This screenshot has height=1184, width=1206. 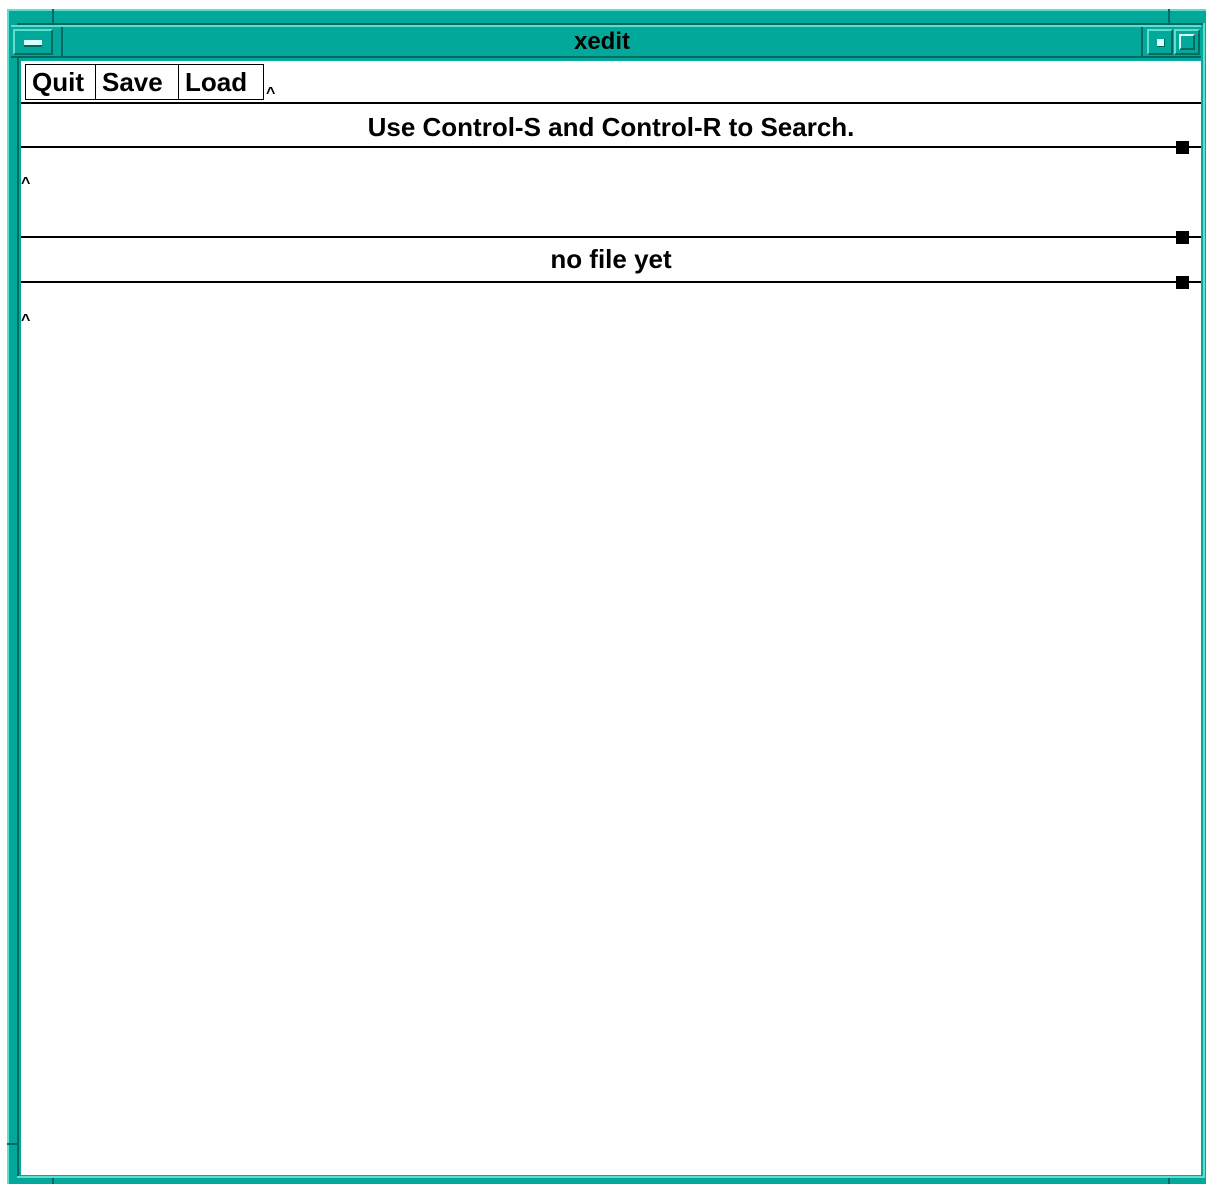 I want to click on window-menu-icon, so click(x=33, y=43).